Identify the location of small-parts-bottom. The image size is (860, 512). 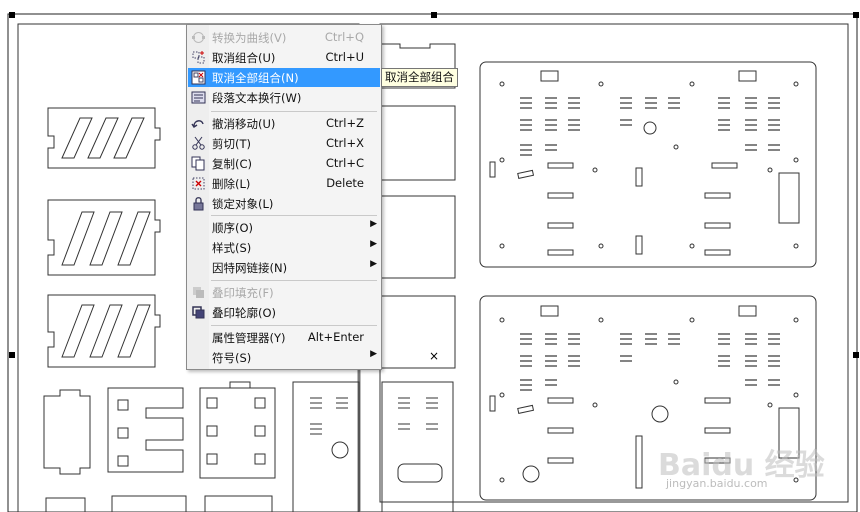
(159, 503).